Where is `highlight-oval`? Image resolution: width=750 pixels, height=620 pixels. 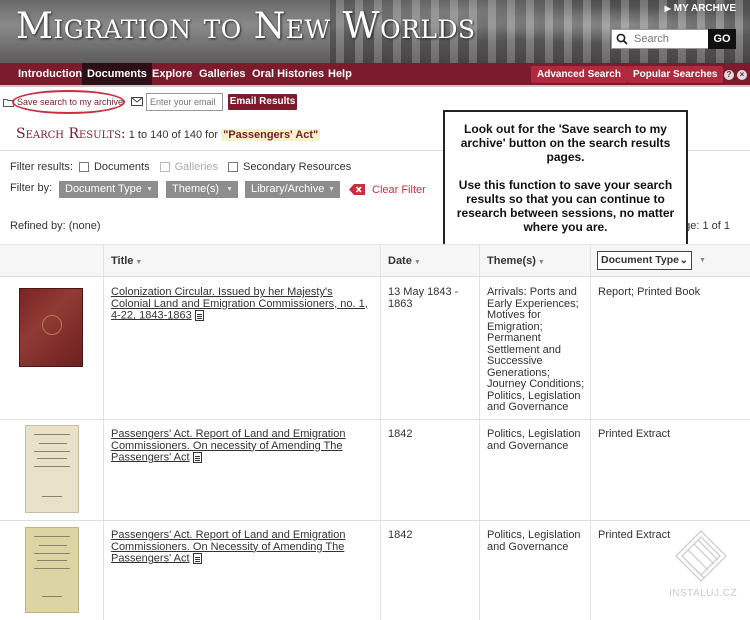 highlight-oval is located at coordinates (68, 102).